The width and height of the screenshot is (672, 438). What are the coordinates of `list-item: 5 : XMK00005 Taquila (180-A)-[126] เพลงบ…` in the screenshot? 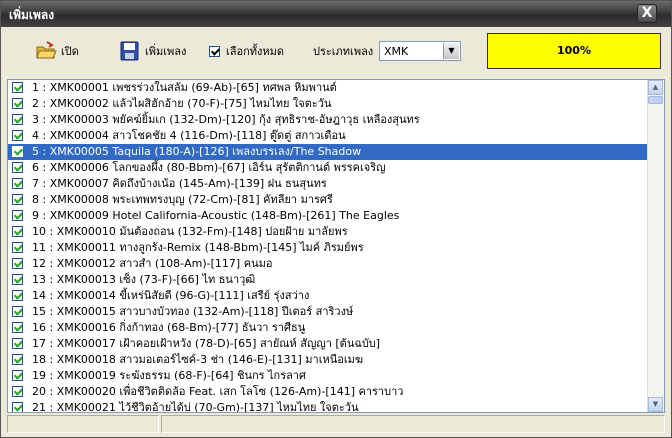 It's located at (329, 152).